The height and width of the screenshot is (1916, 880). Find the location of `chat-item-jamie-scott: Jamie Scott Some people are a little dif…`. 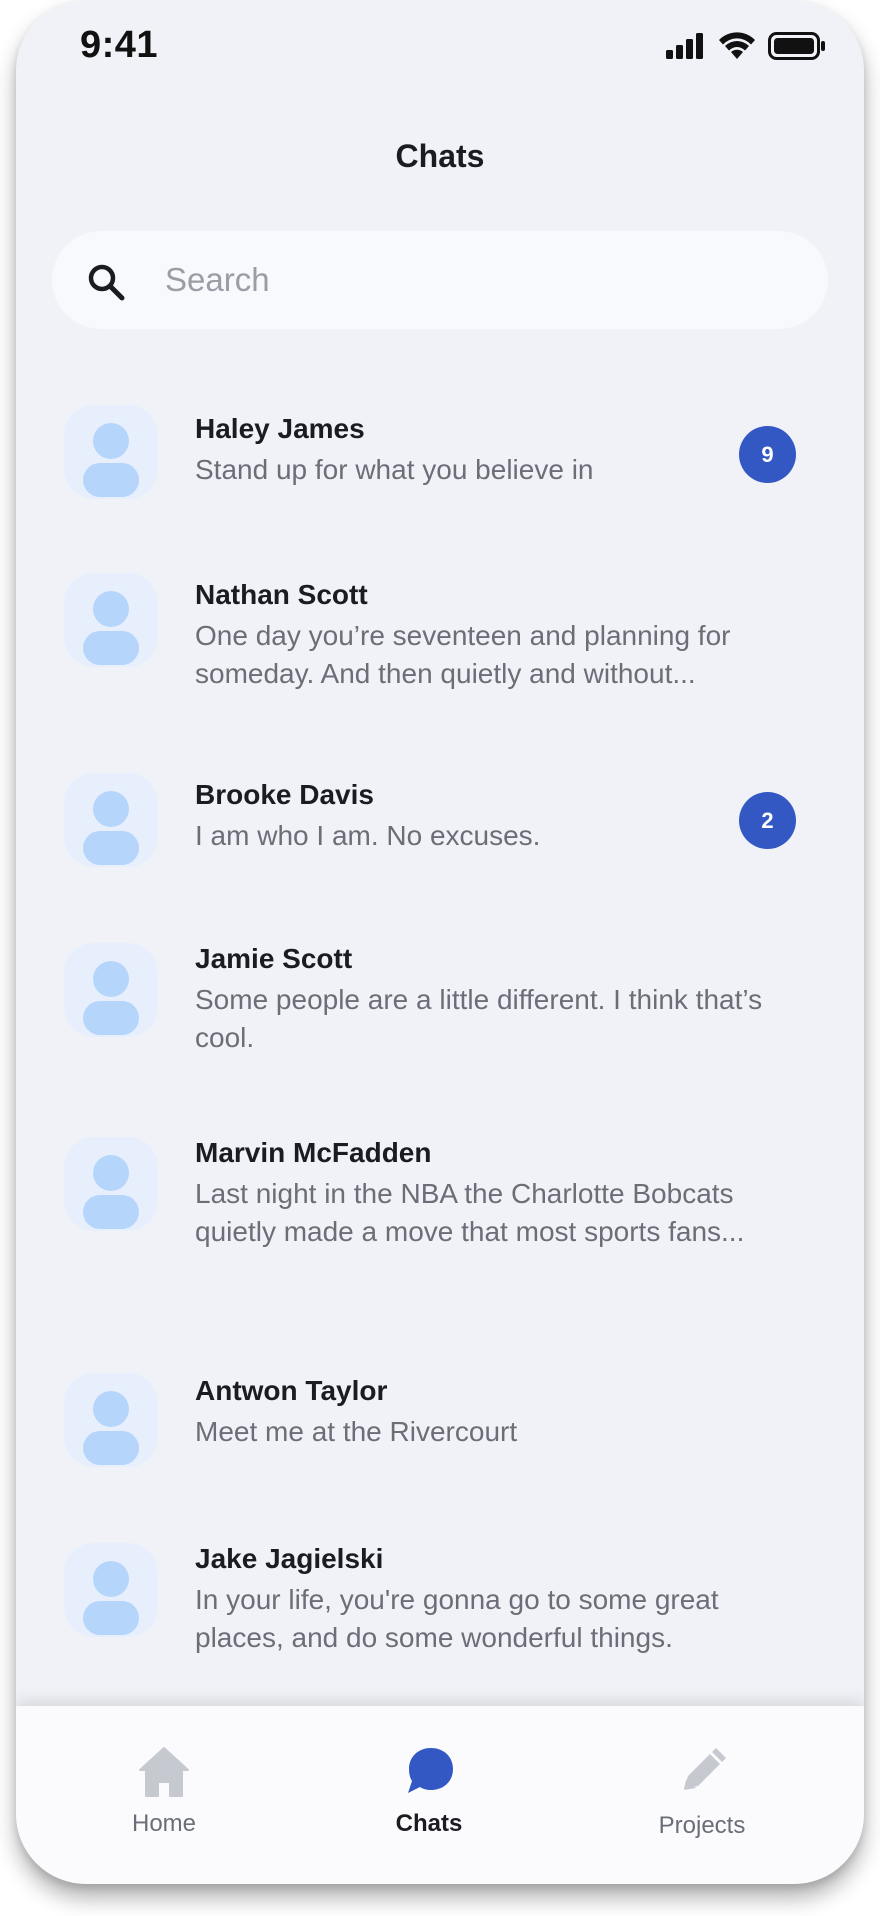

chat-item-jamie-scott: Jamie Scott Some people are a little dif… is located at coordinates (440, 1008).